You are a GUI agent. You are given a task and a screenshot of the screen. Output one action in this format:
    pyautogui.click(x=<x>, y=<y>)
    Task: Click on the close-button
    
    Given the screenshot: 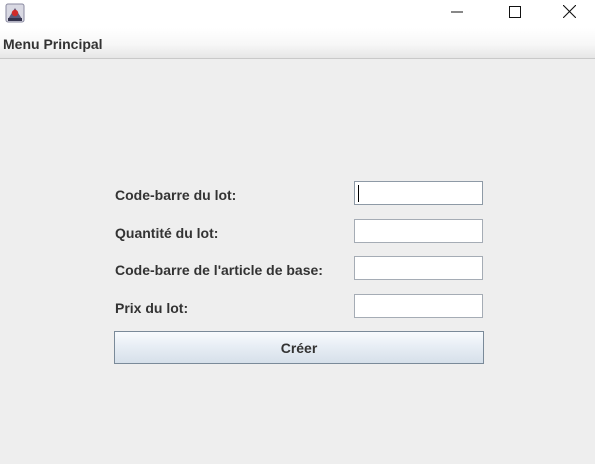 What is the action you would take?
    pyautogui.click(x=569, y=14)
    